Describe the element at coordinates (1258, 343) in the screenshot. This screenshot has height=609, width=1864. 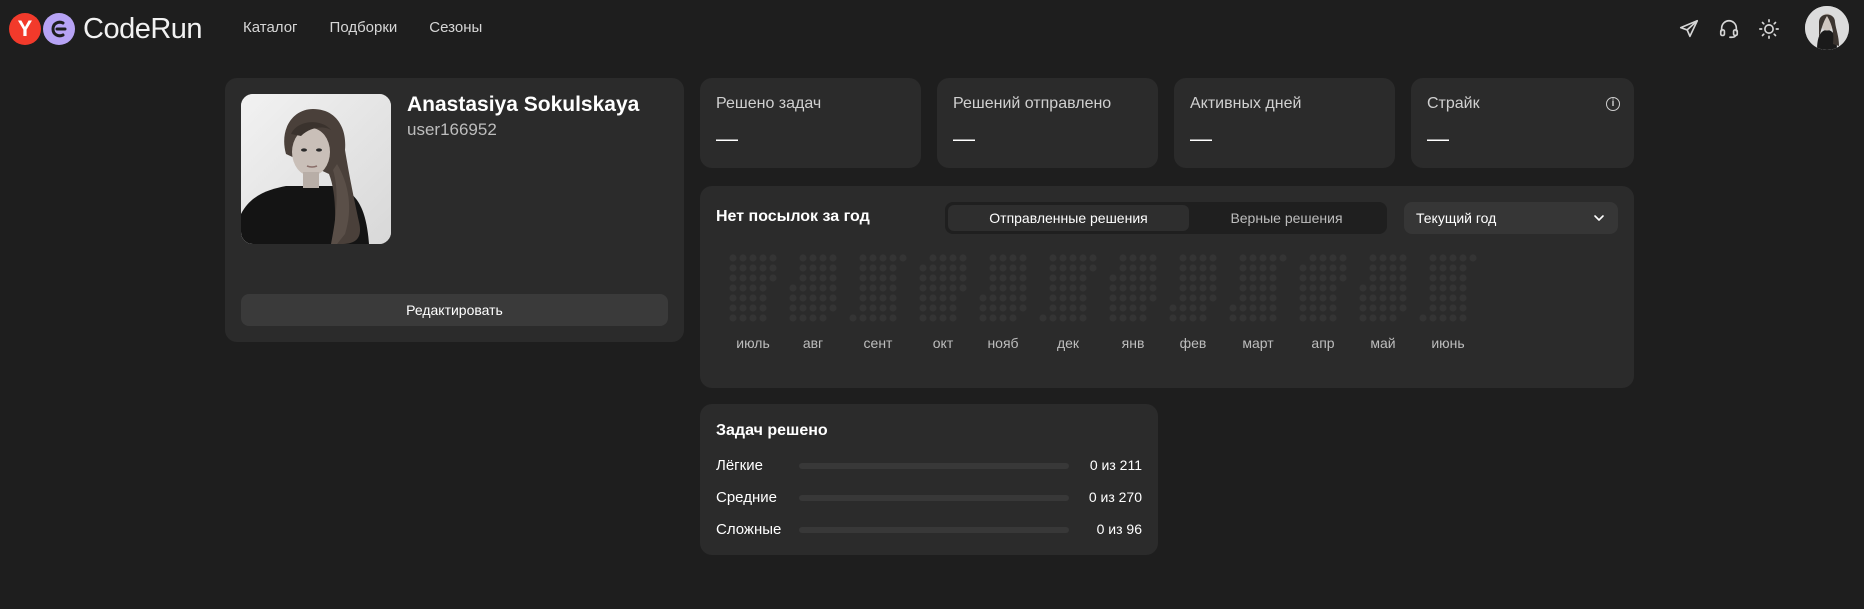
I see `heatmap-month-label: март` at that location.